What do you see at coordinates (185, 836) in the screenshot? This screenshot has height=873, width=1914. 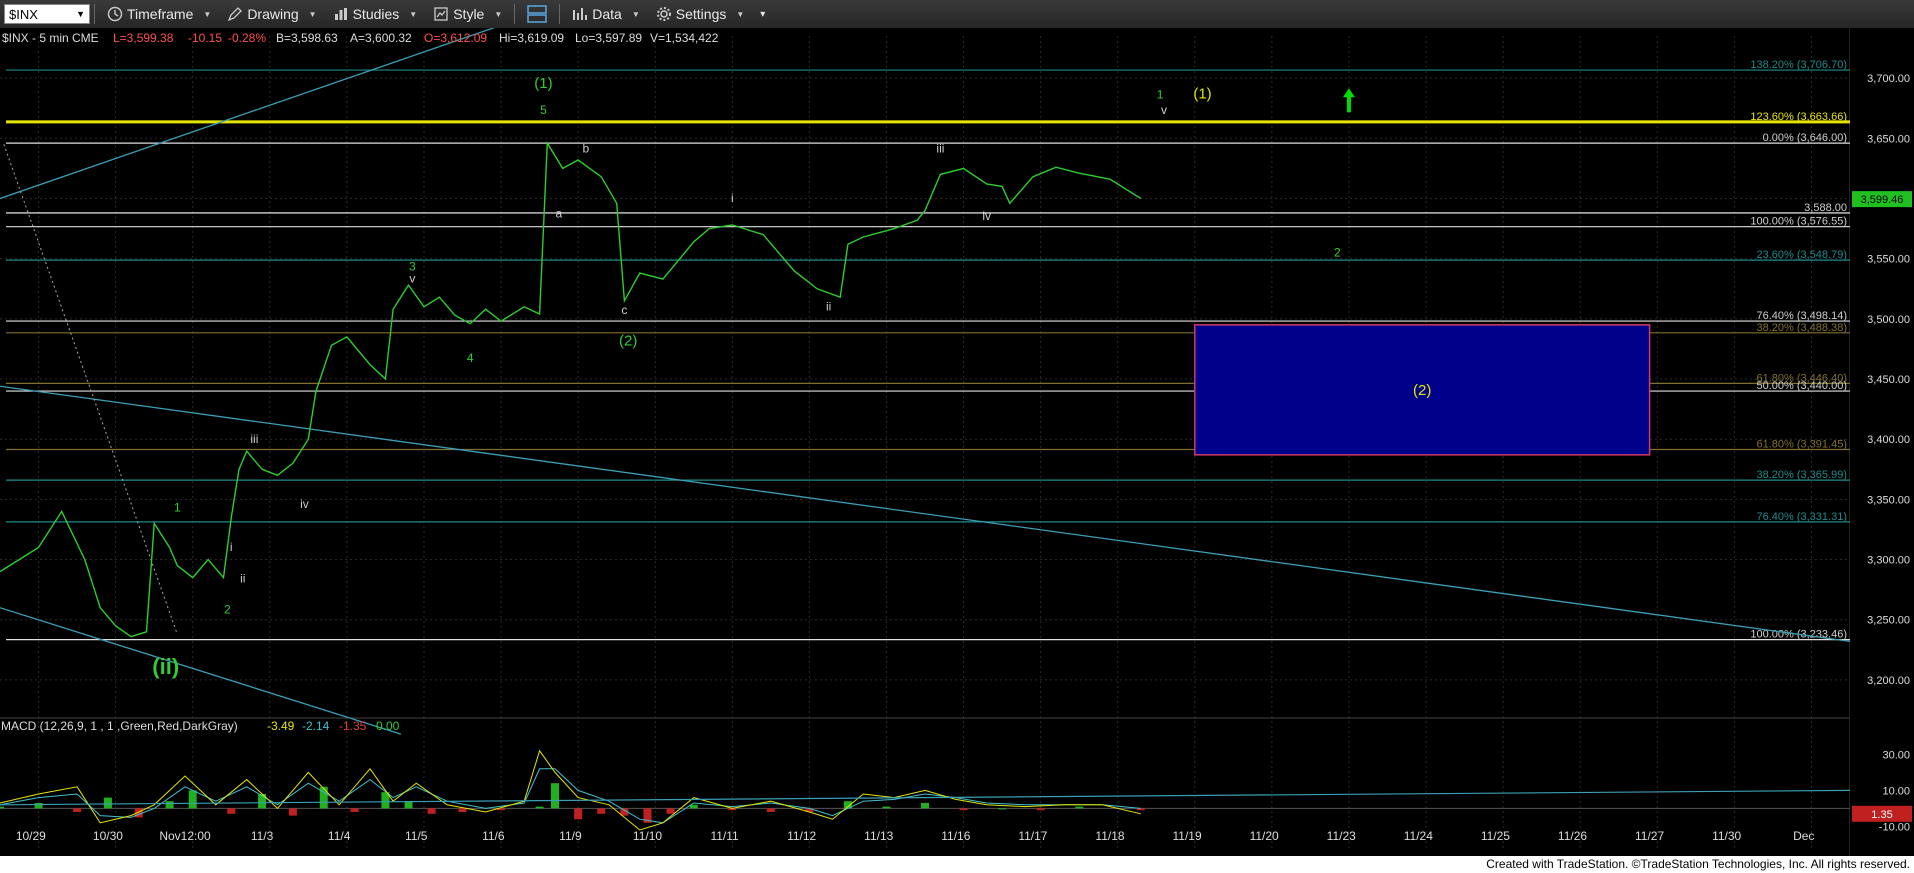 I see `date-tick-label: Nov12:00` at bounding box center [185, 836].